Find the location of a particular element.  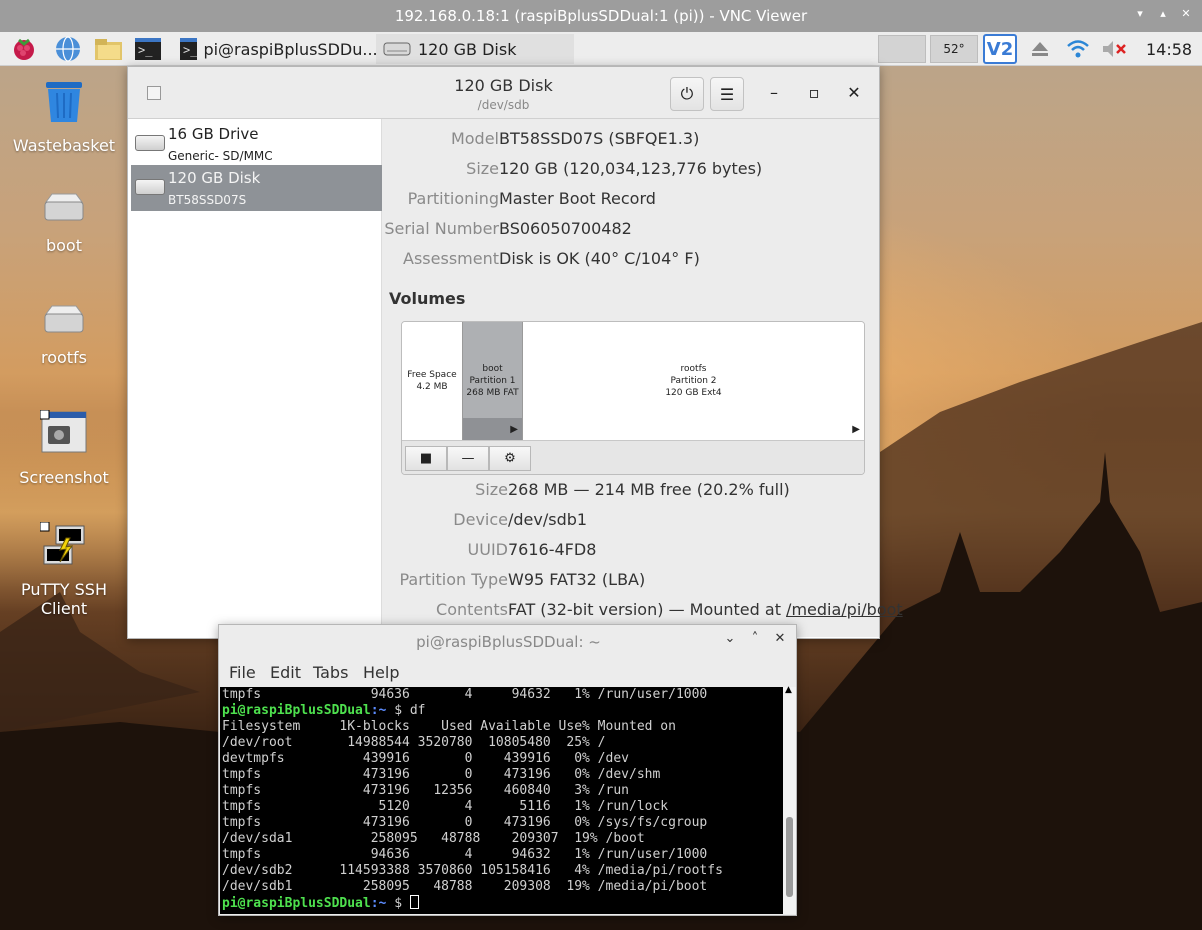

prop-key: Model is located at coordinates (474, 138).